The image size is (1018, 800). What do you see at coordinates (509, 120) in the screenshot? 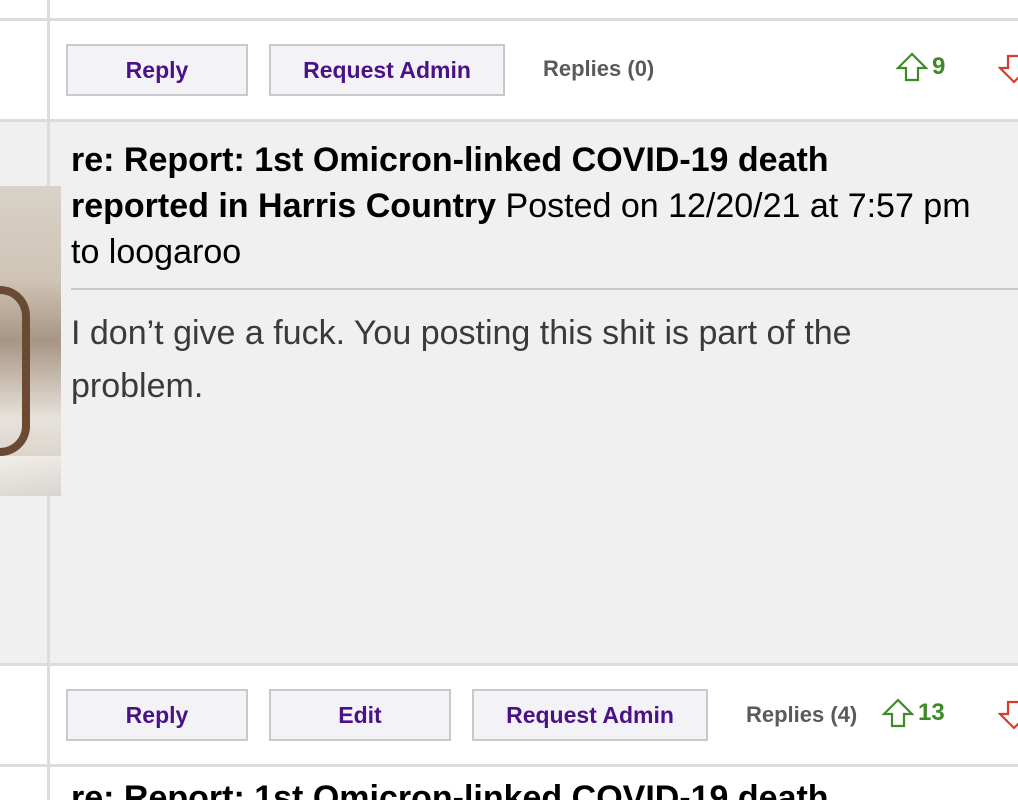
I see `post-top-border` at bounding box center [509, 120].